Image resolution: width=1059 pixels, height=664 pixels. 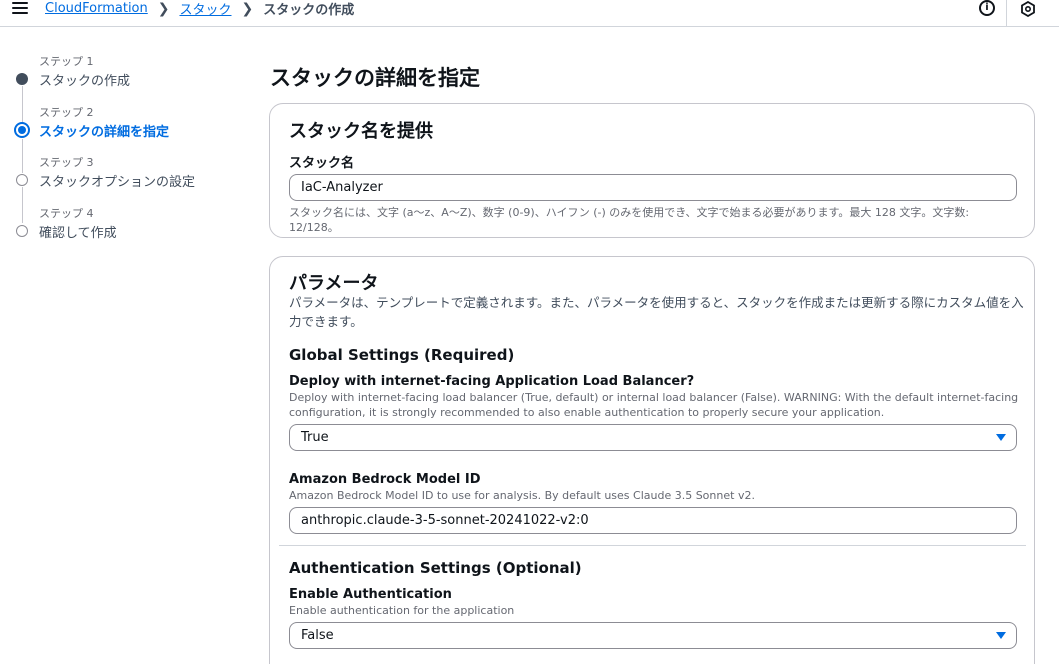 I want to click on step-number: ステップ 4, so click(x=66, y=213).